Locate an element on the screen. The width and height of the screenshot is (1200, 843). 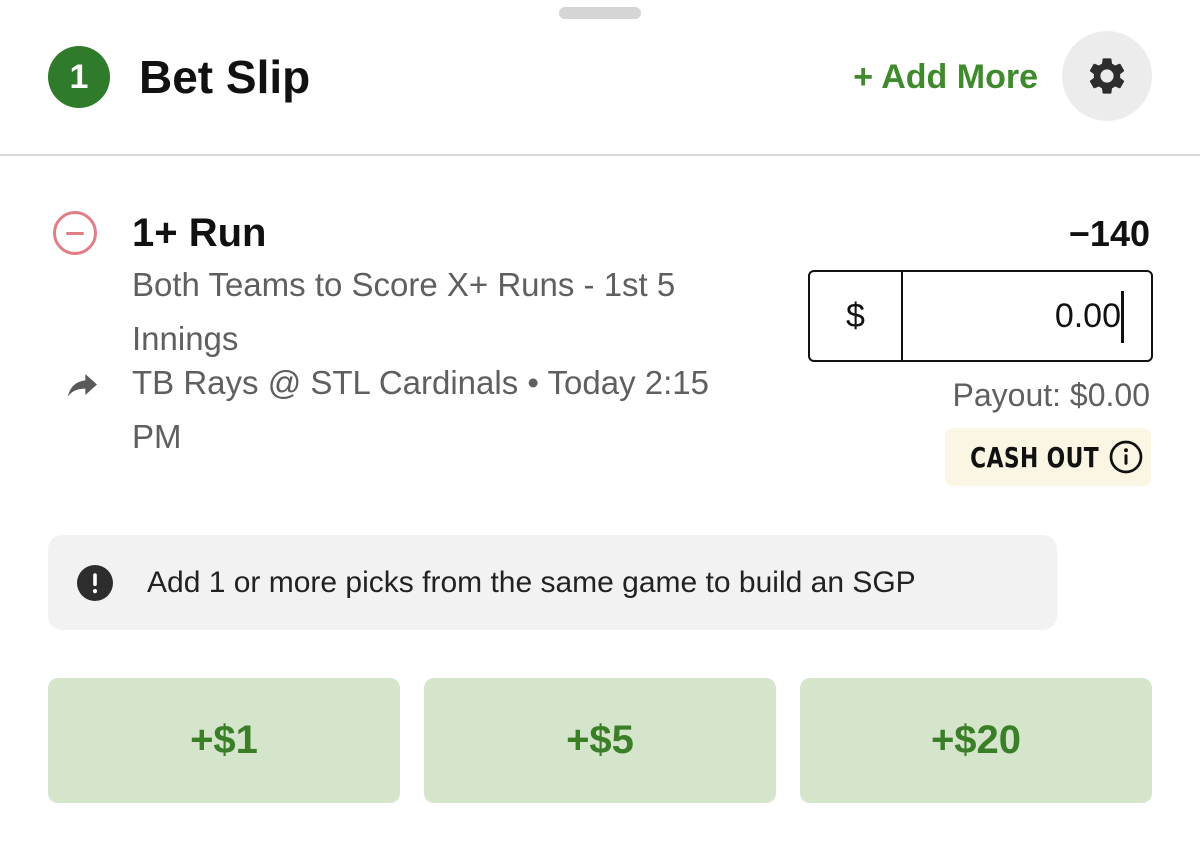
quick-add-5-button: +$5 is located at coordinates (600, 740).